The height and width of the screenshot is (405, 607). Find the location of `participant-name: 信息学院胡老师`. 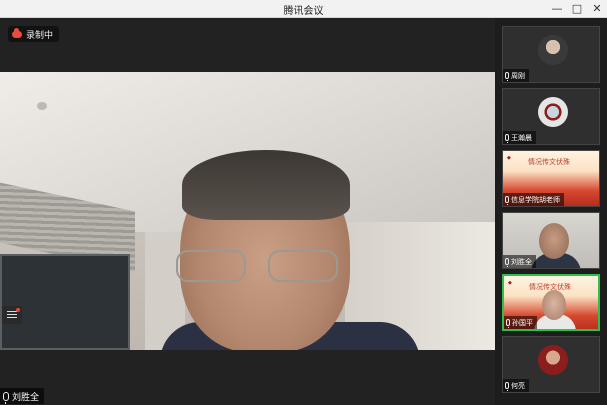

participant-name: 信息学院胡老师 is located at coordinates (535, 199).